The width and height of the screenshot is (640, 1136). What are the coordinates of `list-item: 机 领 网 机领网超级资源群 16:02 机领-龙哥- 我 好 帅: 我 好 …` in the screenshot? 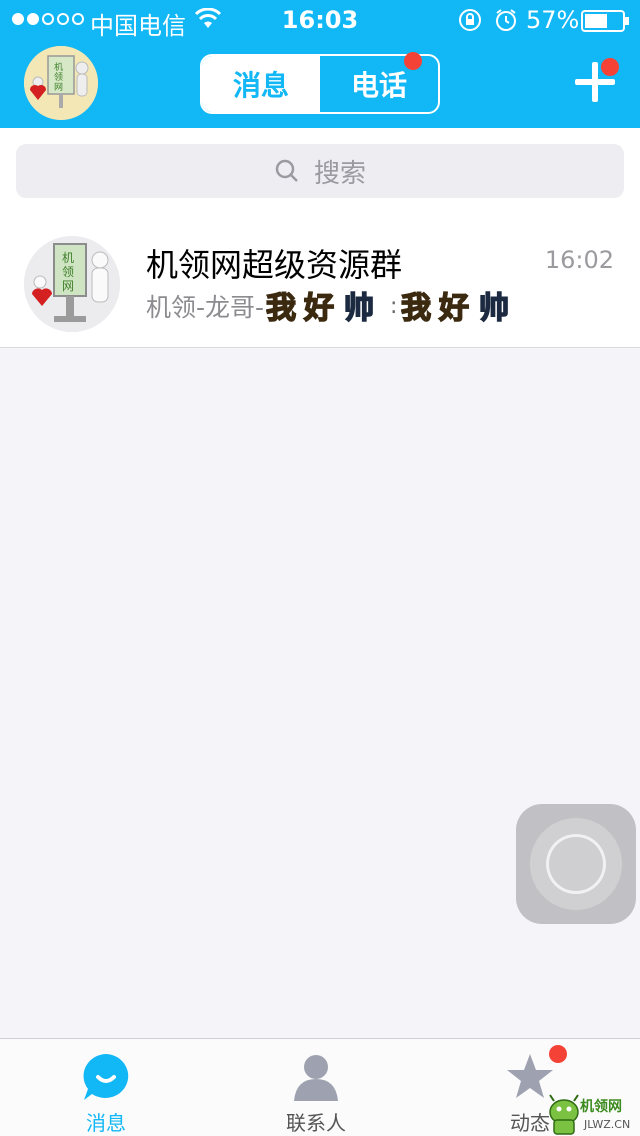 It's located at (320, 281).